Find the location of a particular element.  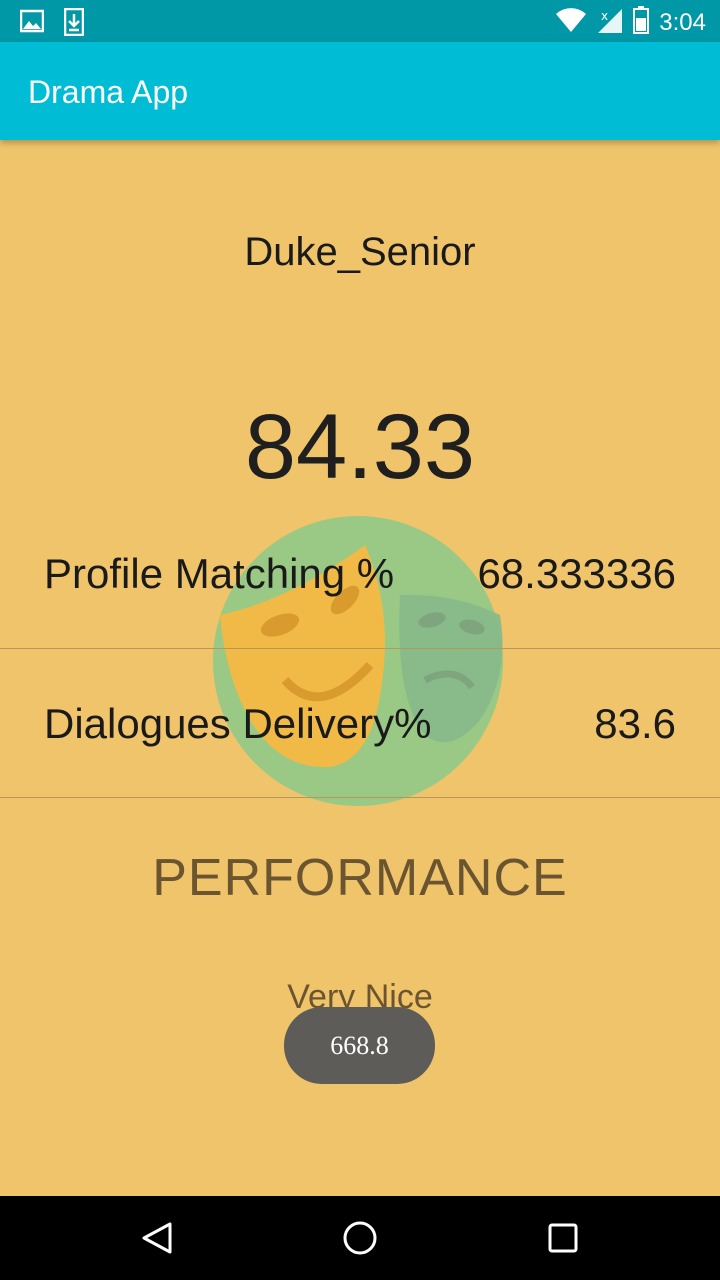

metric-value: 68.333336 is located at coordinates (576, 573).